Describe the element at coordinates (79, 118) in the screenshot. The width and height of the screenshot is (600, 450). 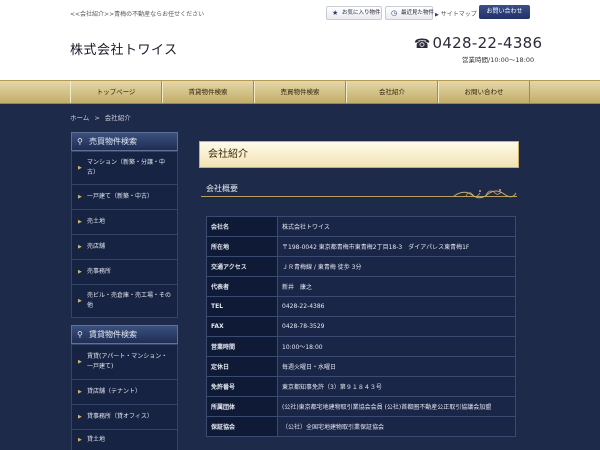
I see `breadcrumb-home: ホーム` at that location.